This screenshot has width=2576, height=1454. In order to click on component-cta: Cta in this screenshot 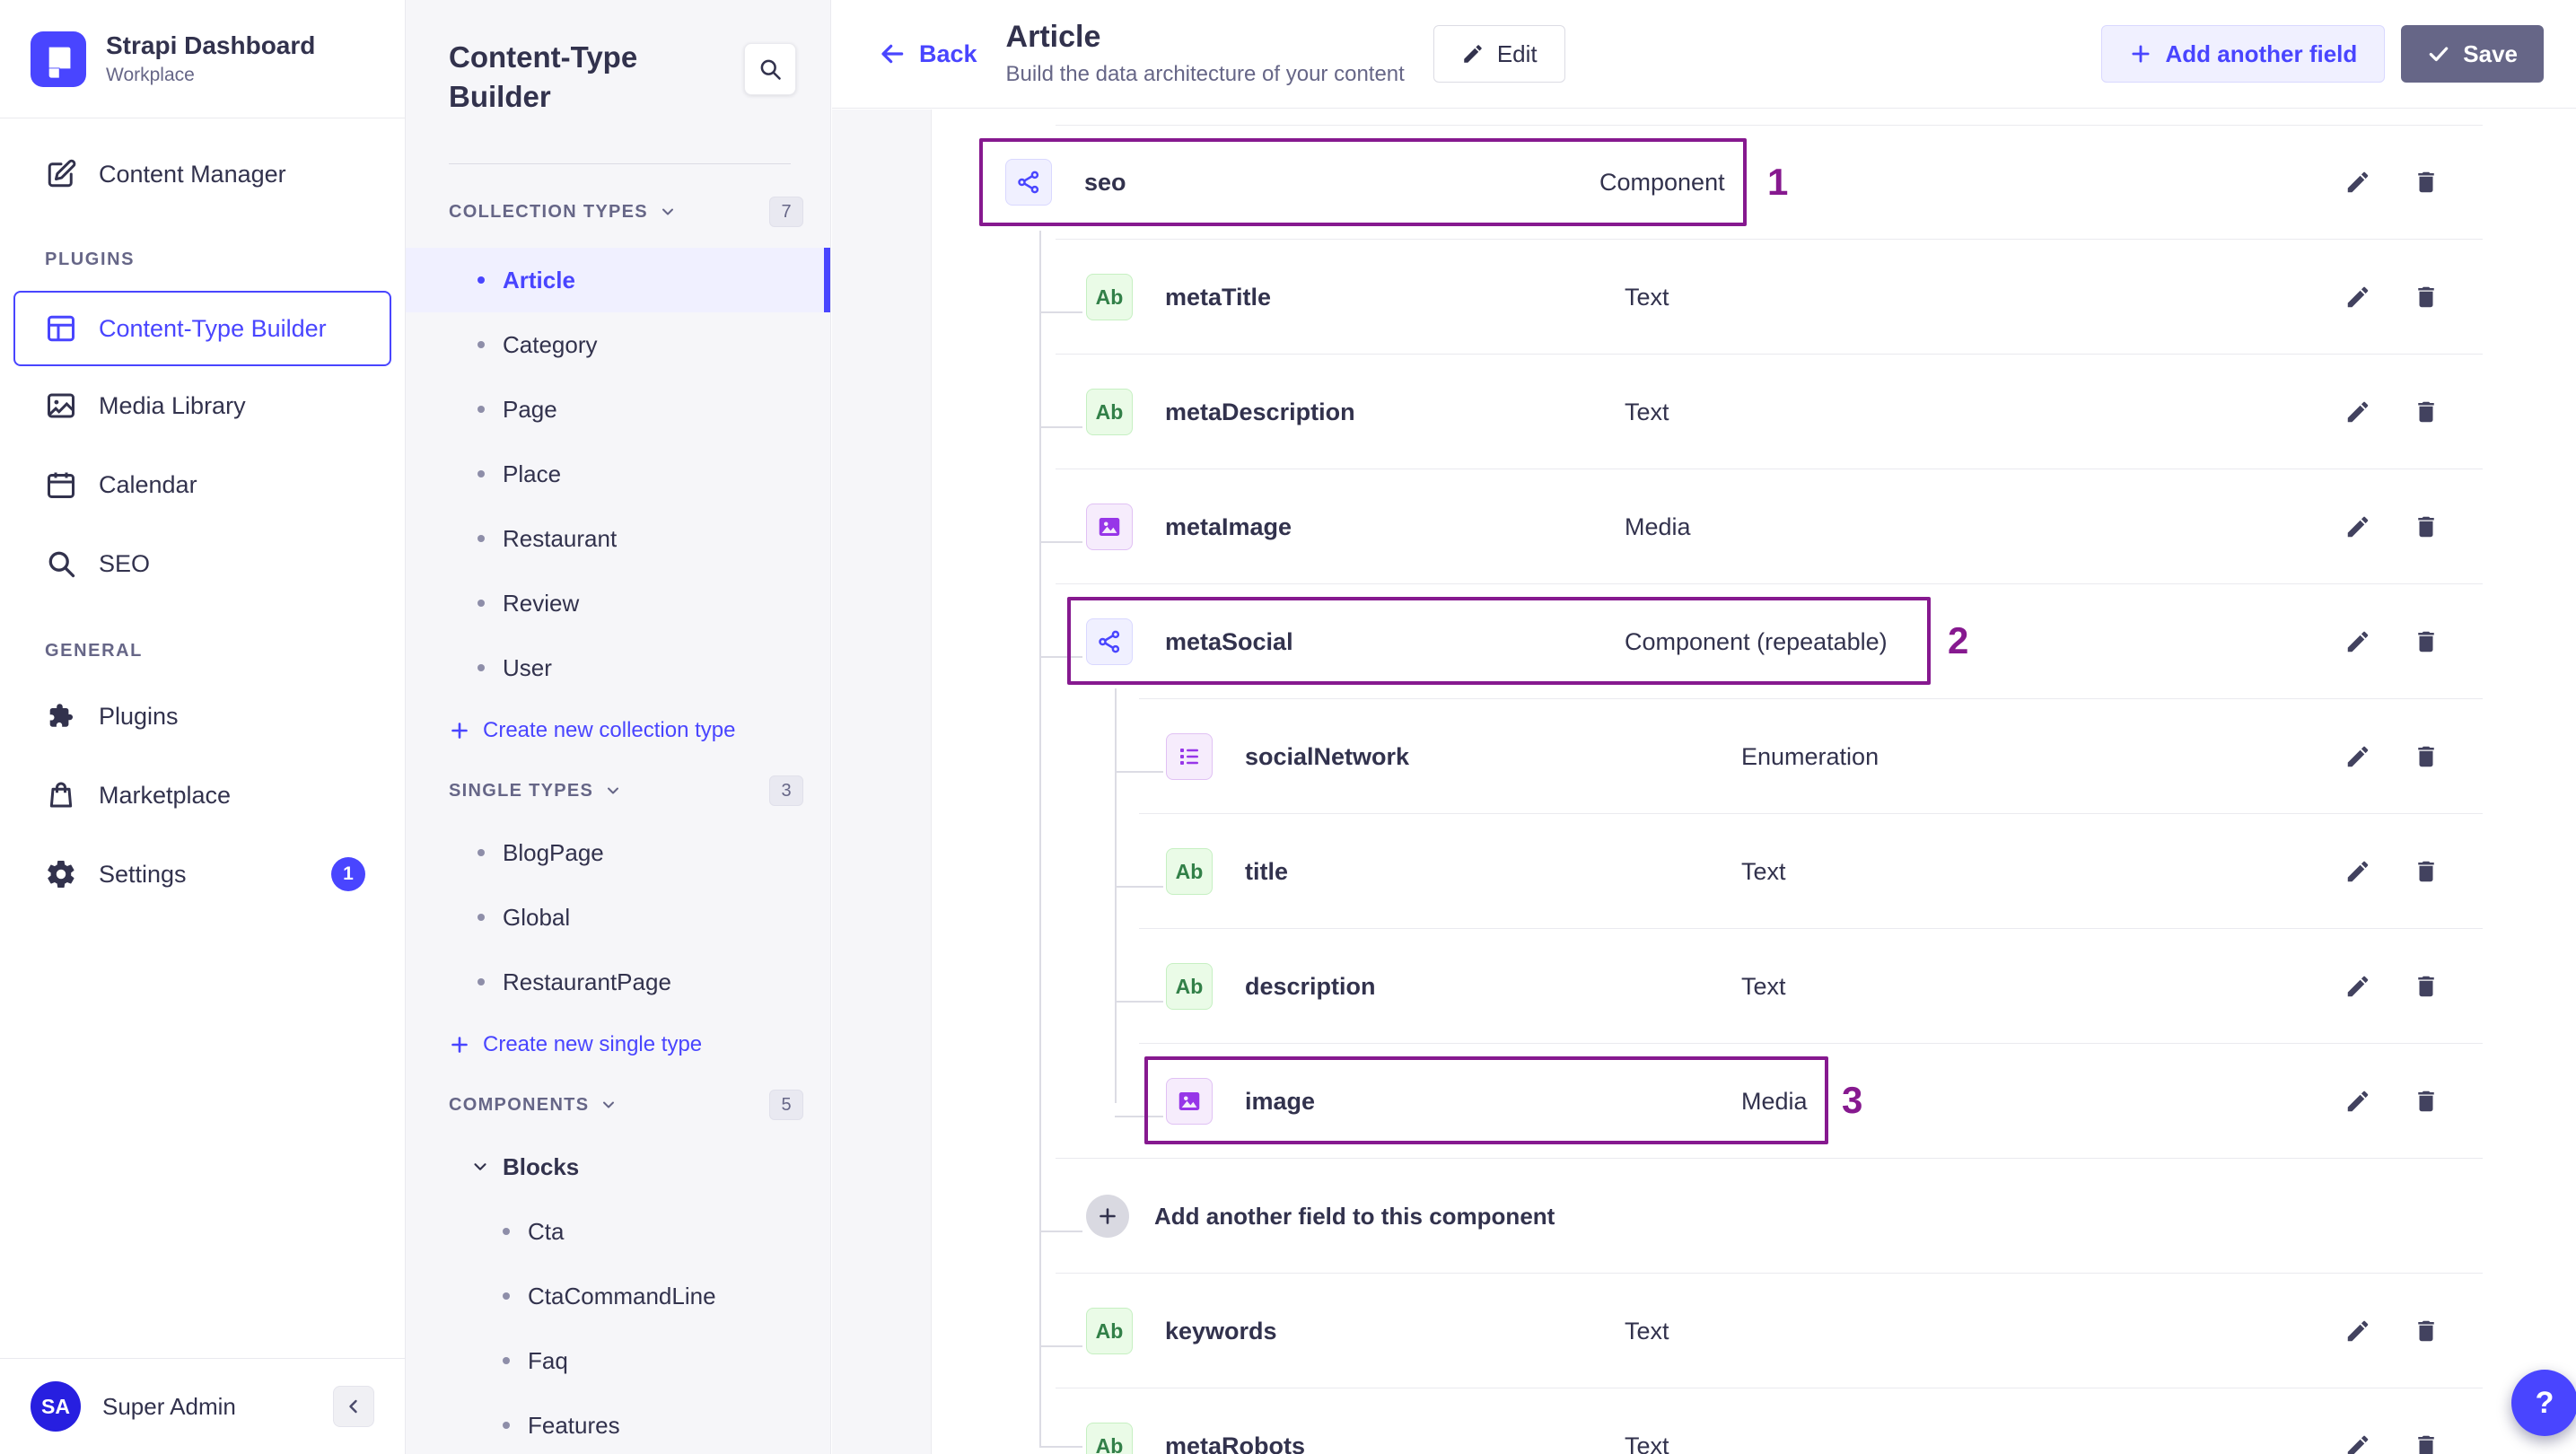, I will do `click(618, 1231)`.